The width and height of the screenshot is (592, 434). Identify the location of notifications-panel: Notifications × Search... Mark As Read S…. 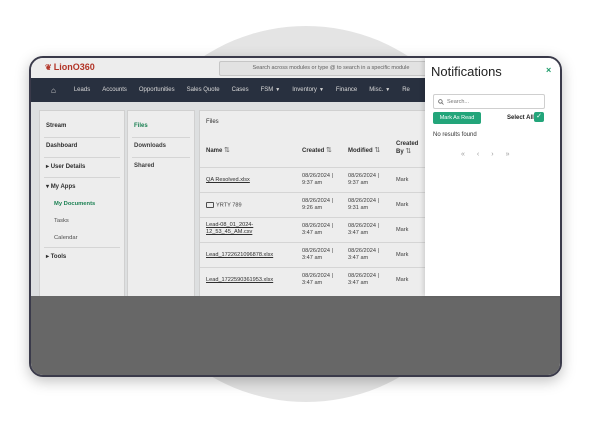
(492, 177).